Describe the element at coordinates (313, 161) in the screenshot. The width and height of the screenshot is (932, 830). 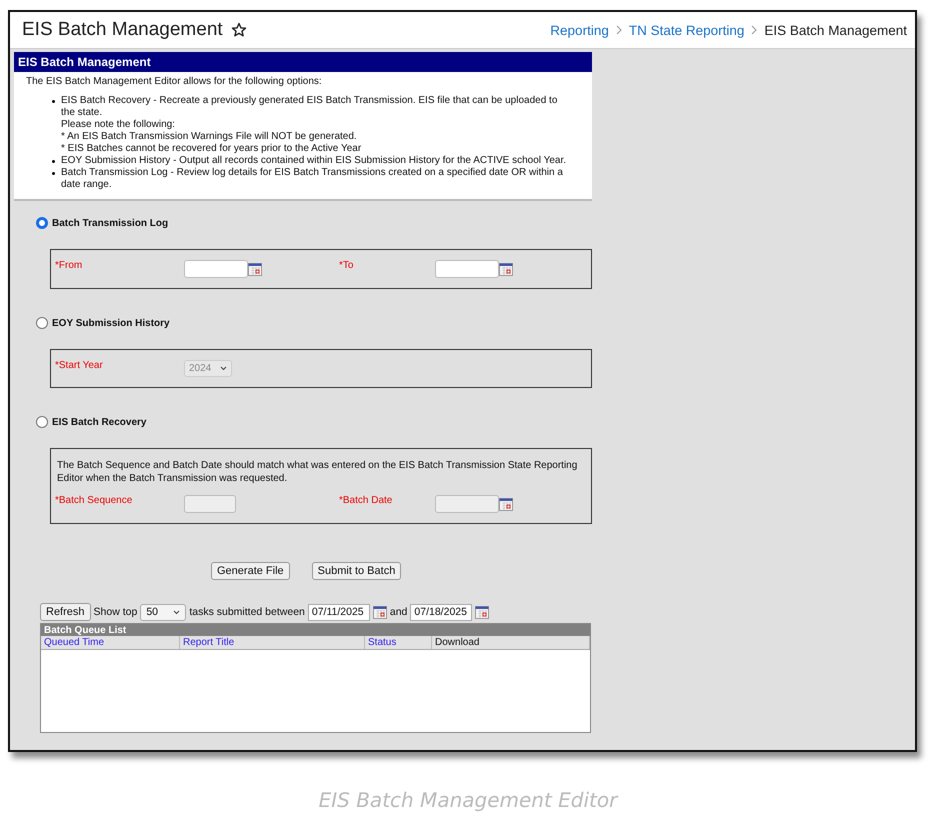
I see `description-text: EOY Submission History - Output all records contained within EIS Submission History for the ACTIVE school Year.` at that location.